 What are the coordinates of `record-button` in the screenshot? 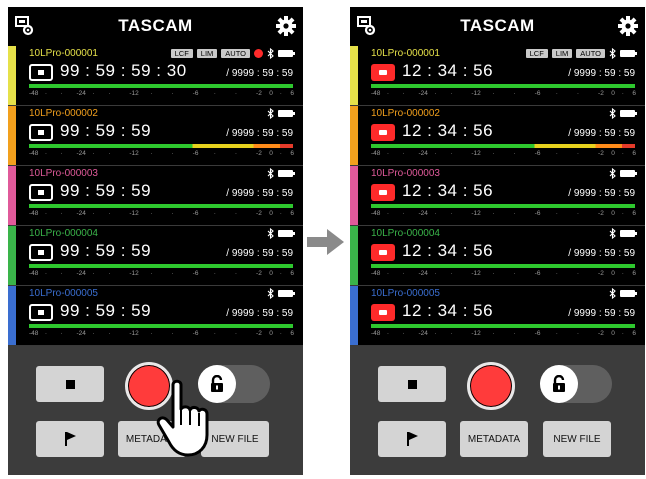 It's located at (491, 386).